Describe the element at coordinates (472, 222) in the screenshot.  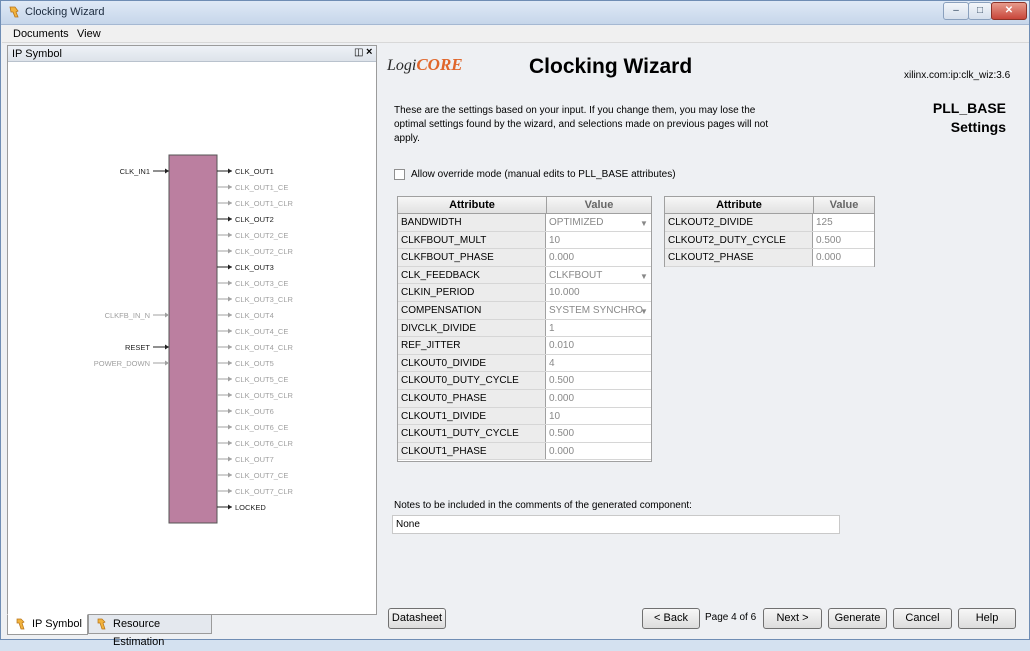
I see `attribute-name: BANDWIDTH` at that location.